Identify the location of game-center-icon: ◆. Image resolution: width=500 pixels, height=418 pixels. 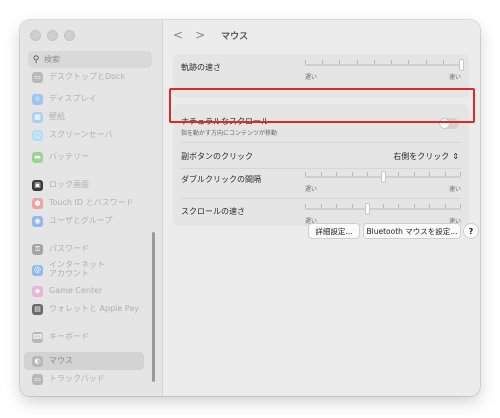
(37, 291).